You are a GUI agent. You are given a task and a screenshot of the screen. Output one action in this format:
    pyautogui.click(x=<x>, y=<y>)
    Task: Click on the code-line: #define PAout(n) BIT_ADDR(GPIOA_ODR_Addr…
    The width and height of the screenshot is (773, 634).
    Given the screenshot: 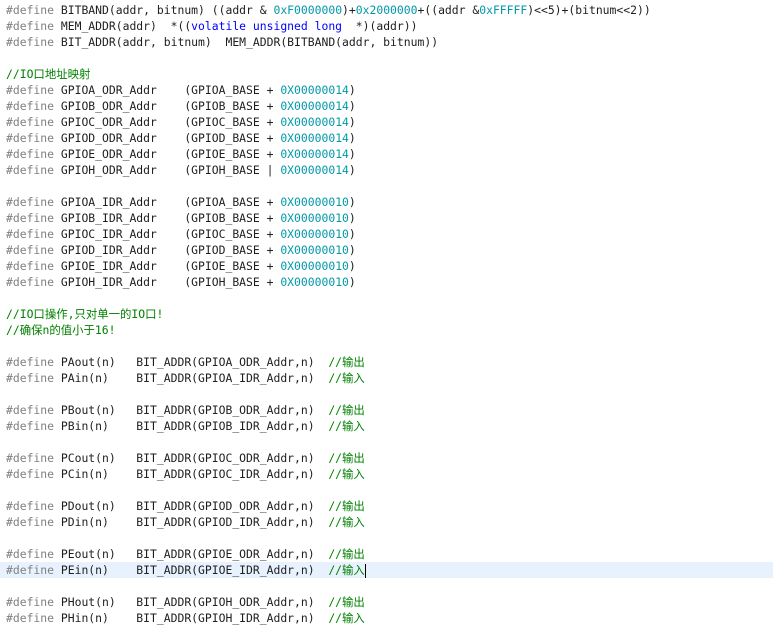 What is the action you would take?
    pyautogui.click(x=386, y=362)
    